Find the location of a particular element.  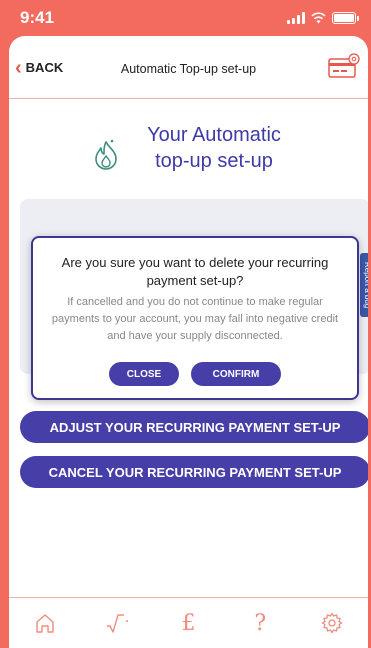

adjust-recurring-payment-button: ADJUST YOUR RECURRING PAYMENT SET-UP is located at coordinates (194, 427).